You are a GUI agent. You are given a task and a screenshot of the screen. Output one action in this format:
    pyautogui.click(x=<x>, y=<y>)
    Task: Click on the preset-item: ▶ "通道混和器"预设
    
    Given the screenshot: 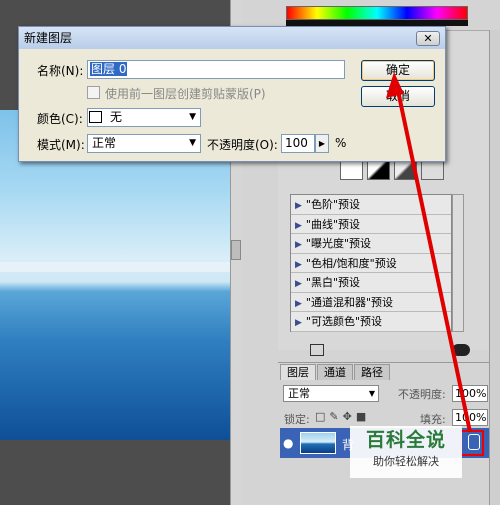 What is the action you would take?
    pyautogui.click(x=371, y=302)
    